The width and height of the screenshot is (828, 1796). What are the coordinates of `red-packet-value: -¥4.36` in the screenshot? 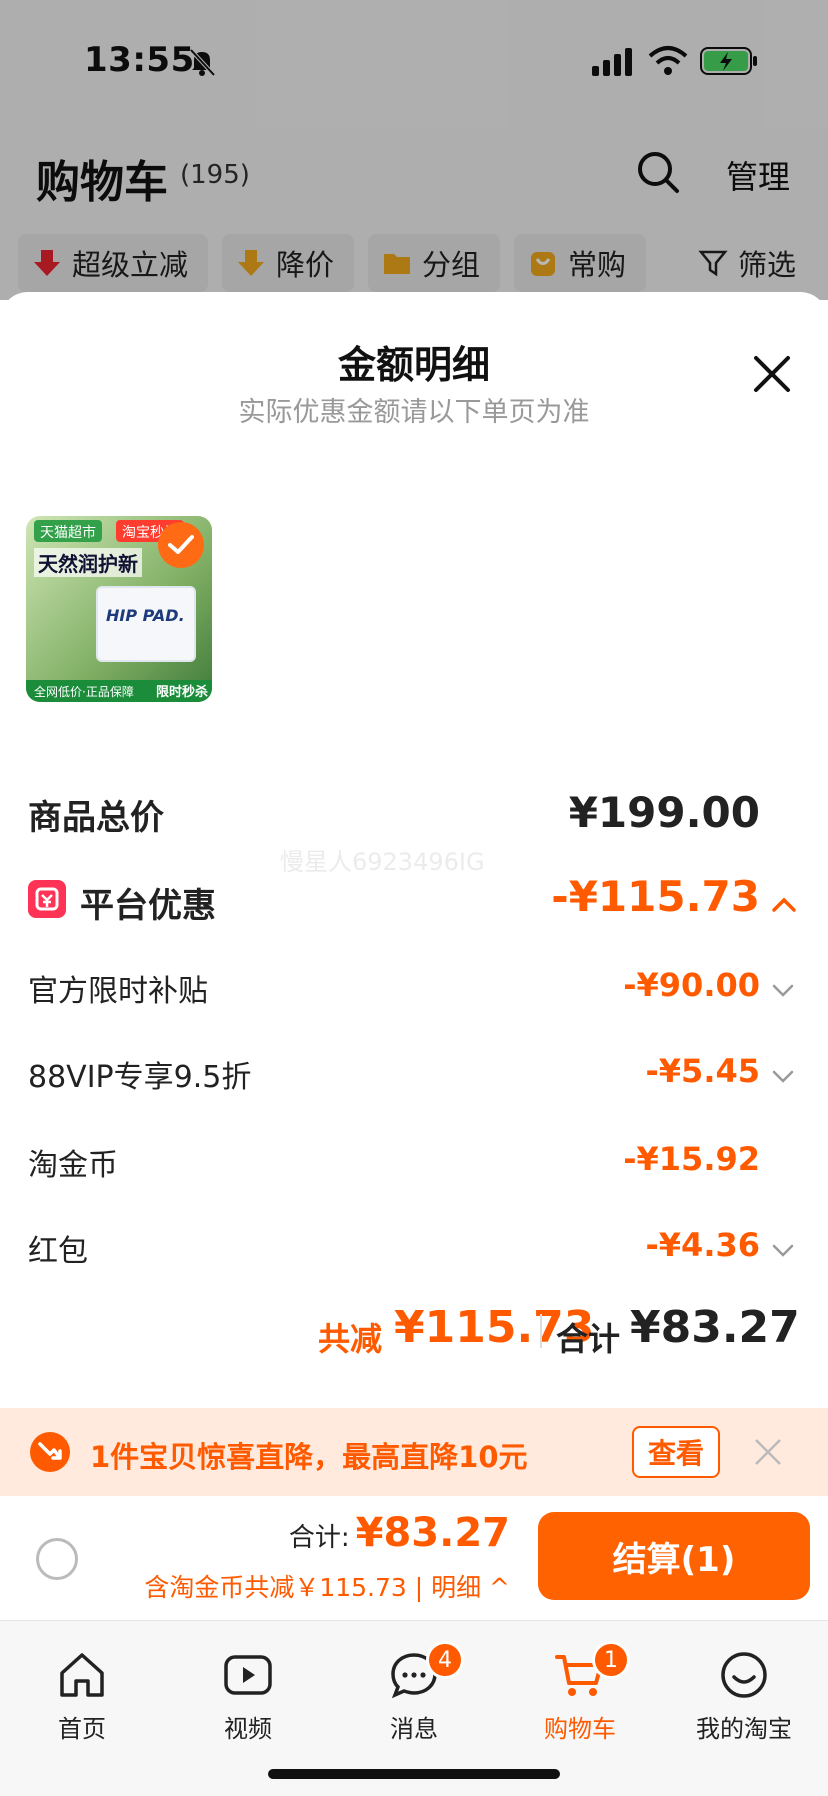 It's located at (703, 1245).